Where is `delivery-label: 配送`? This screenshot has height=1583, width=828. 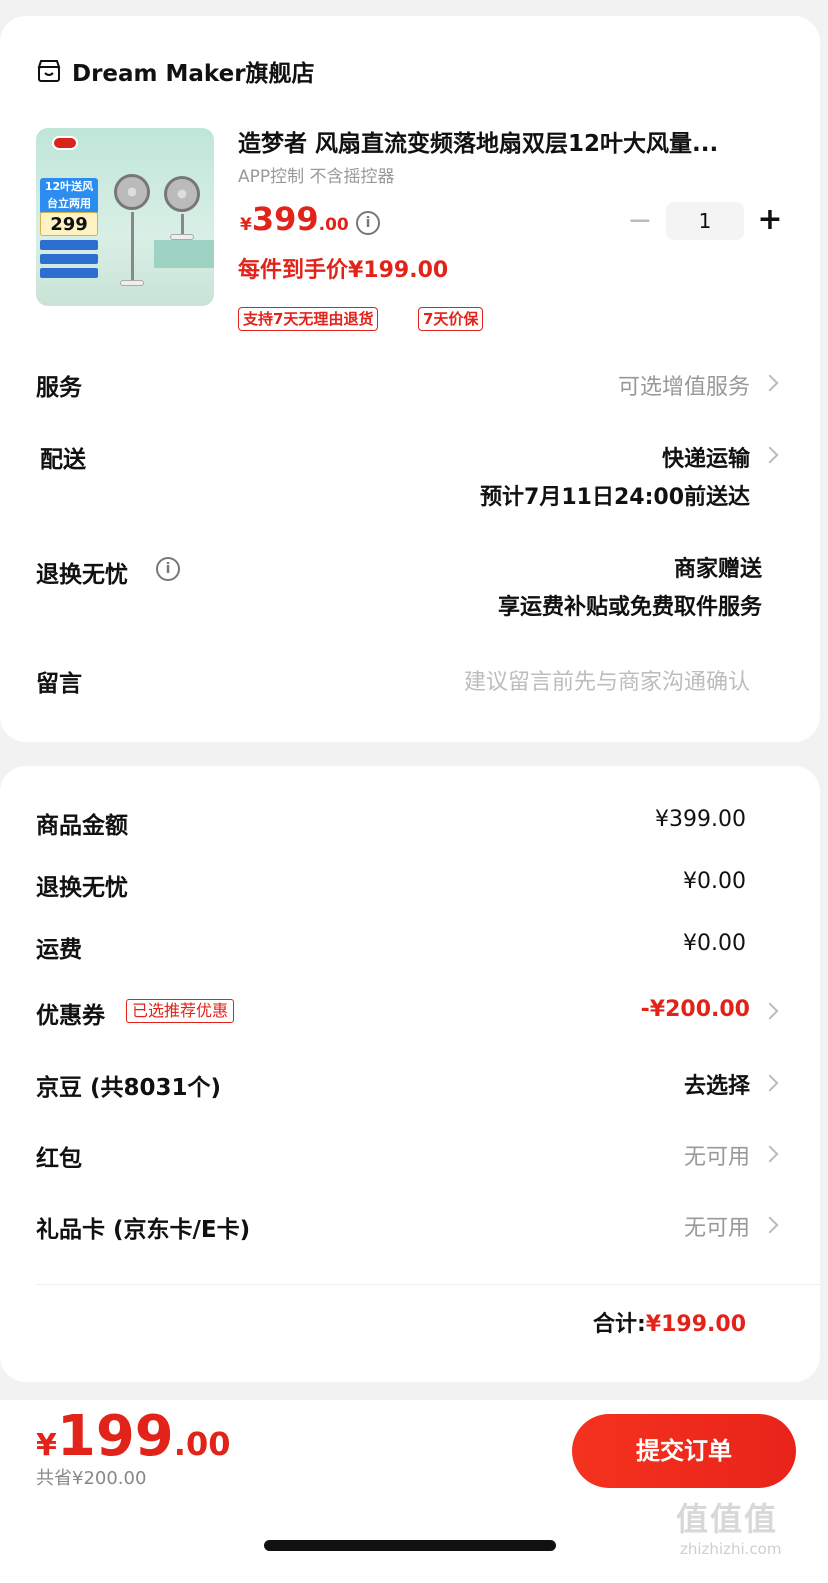
delivery-label: 配送 is located at coordinates (63, 460).